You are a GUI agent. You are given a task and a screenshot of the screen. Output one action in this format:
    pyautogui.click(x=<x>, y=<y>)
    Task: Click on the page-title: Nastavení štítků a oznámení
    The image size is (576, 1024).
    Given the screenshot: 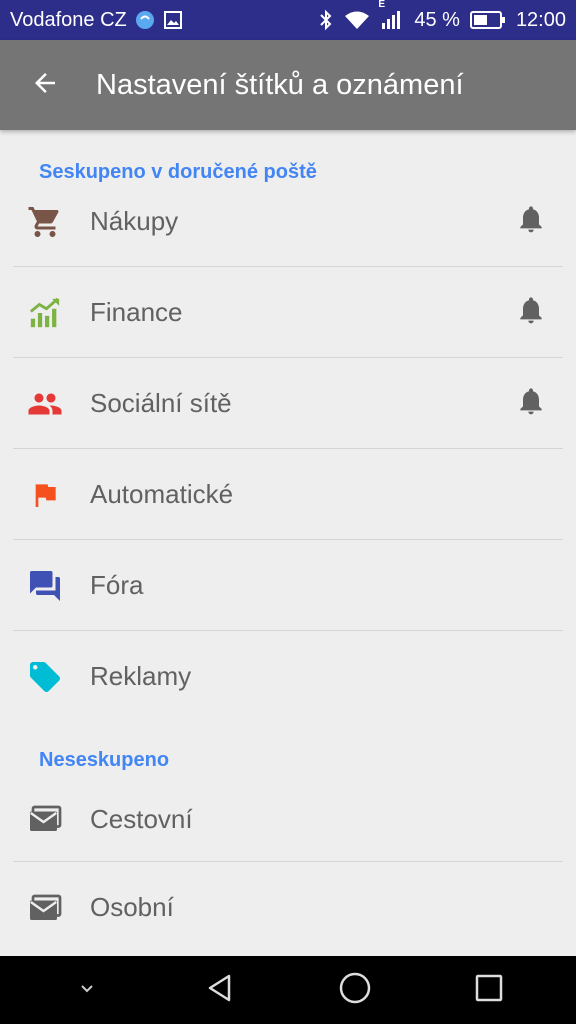 What is the action you would take?
    pyautogui.click(x=280, y=84)
    